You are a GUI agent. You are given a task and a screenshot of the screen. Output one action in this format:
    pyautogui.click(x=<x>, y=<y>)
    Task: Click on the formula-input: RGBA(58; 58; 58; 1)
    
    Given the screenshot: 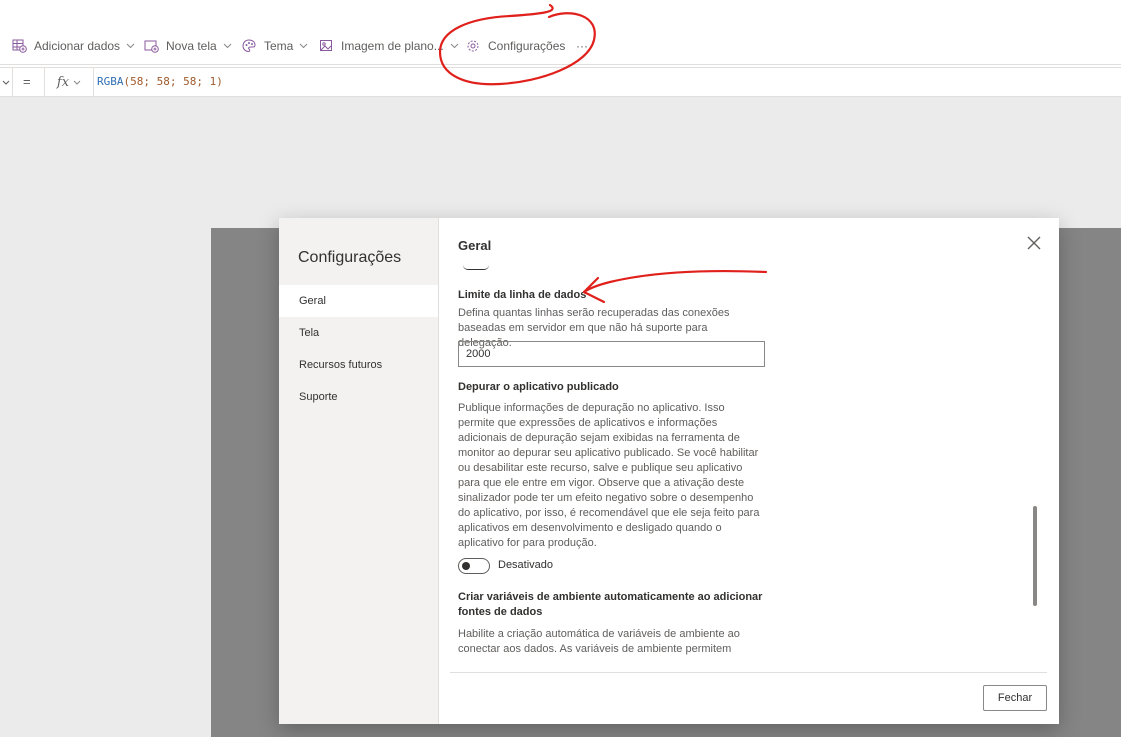 What is the action you would take?
    pyautogui.click(x=160, y=81)
    